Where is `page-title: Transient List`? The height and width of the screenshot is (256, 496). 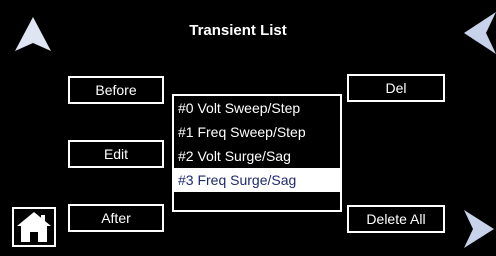 page-title: Transient List is located at coordinates (238, 30).